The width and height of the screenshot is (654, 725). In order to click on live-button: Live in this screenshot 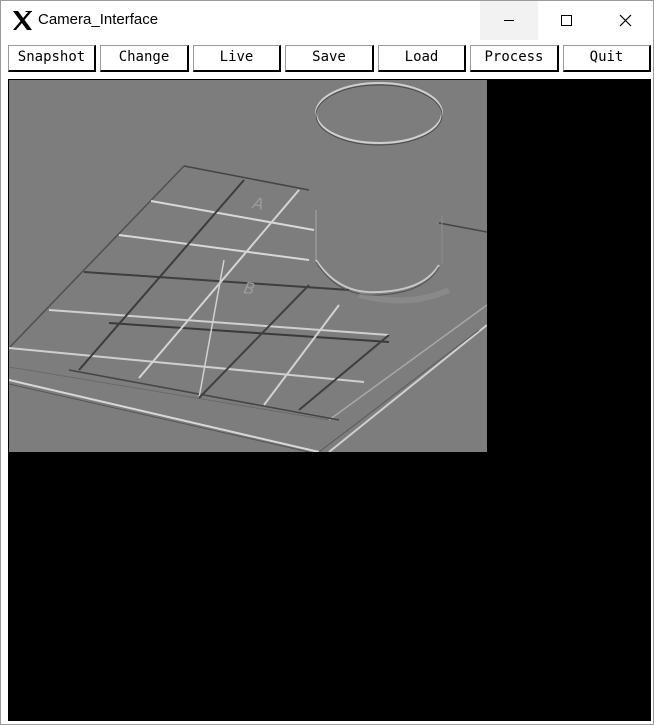, I will do `click(237, 58)`.